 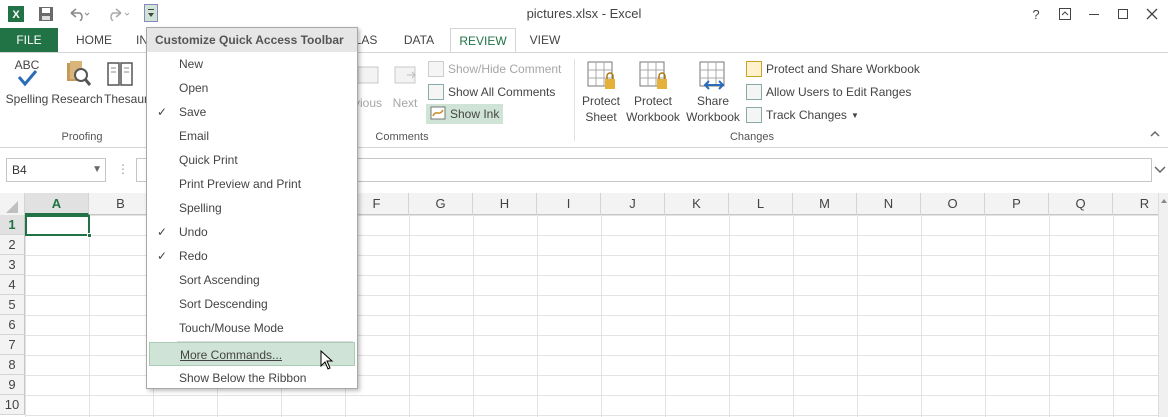 What do you see at coordinates (1081, 204) in the screenshot?
I see `column-header-q: Q` at bounding box center [1081, 204].